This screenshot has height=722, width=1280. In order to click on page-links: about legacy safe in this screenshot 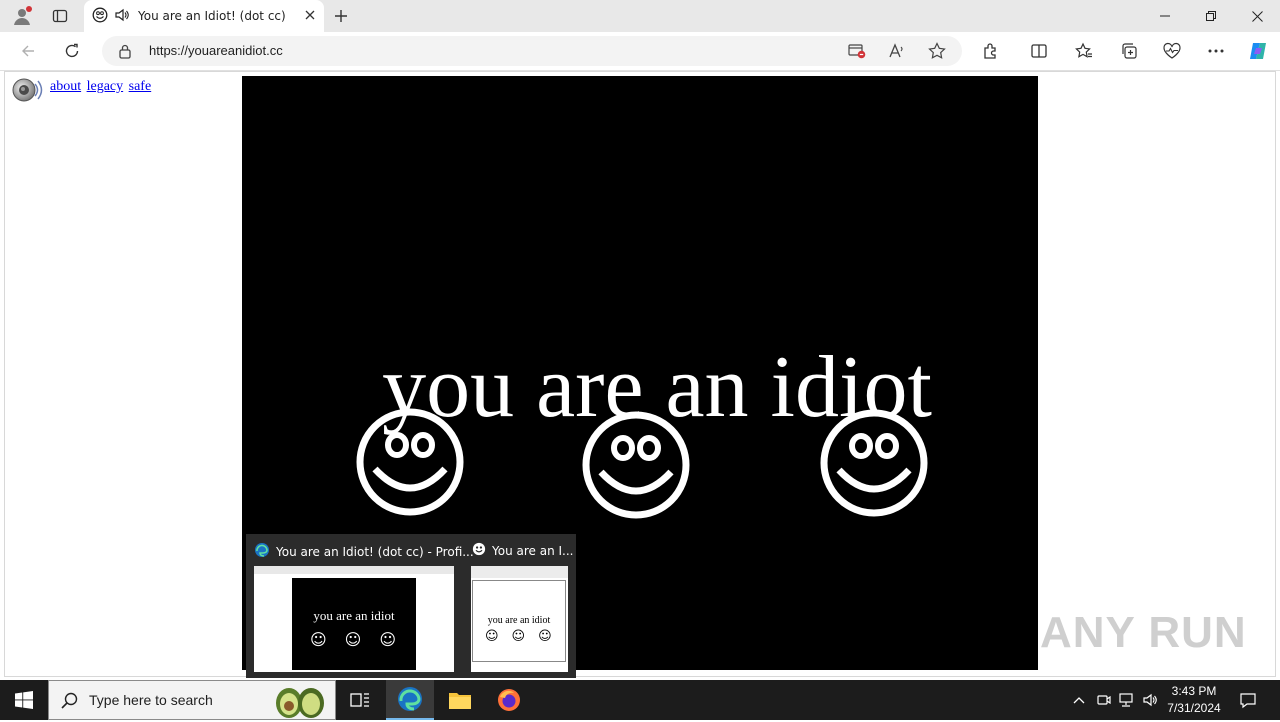, I will do `click(101, 87)`.